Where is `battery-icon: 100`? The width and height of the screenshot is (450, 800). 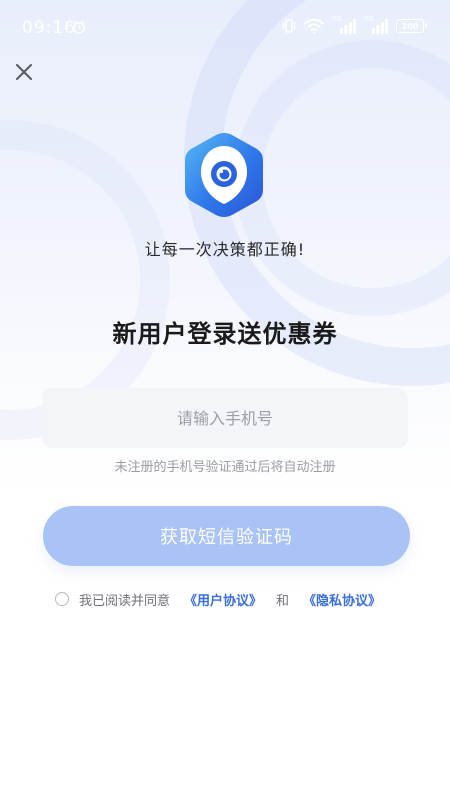 battery-icon: 100 is located at coordinates (411, 26).